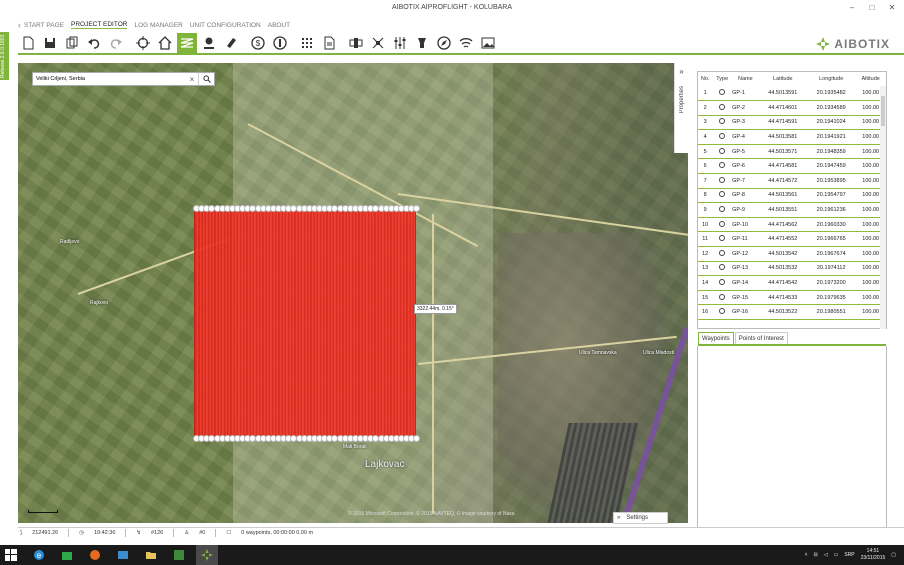 This screenshot has width=904, height=565. Describe the element at coordinates (307, 209) in the screenshot. I see `waypoint-marker-row-top` at that location.